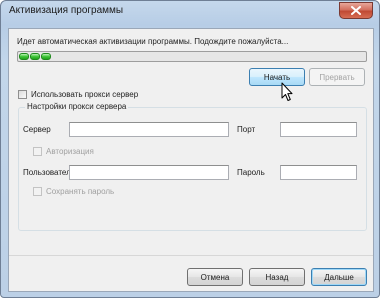  I want to click on server-input, so click(149, 129).